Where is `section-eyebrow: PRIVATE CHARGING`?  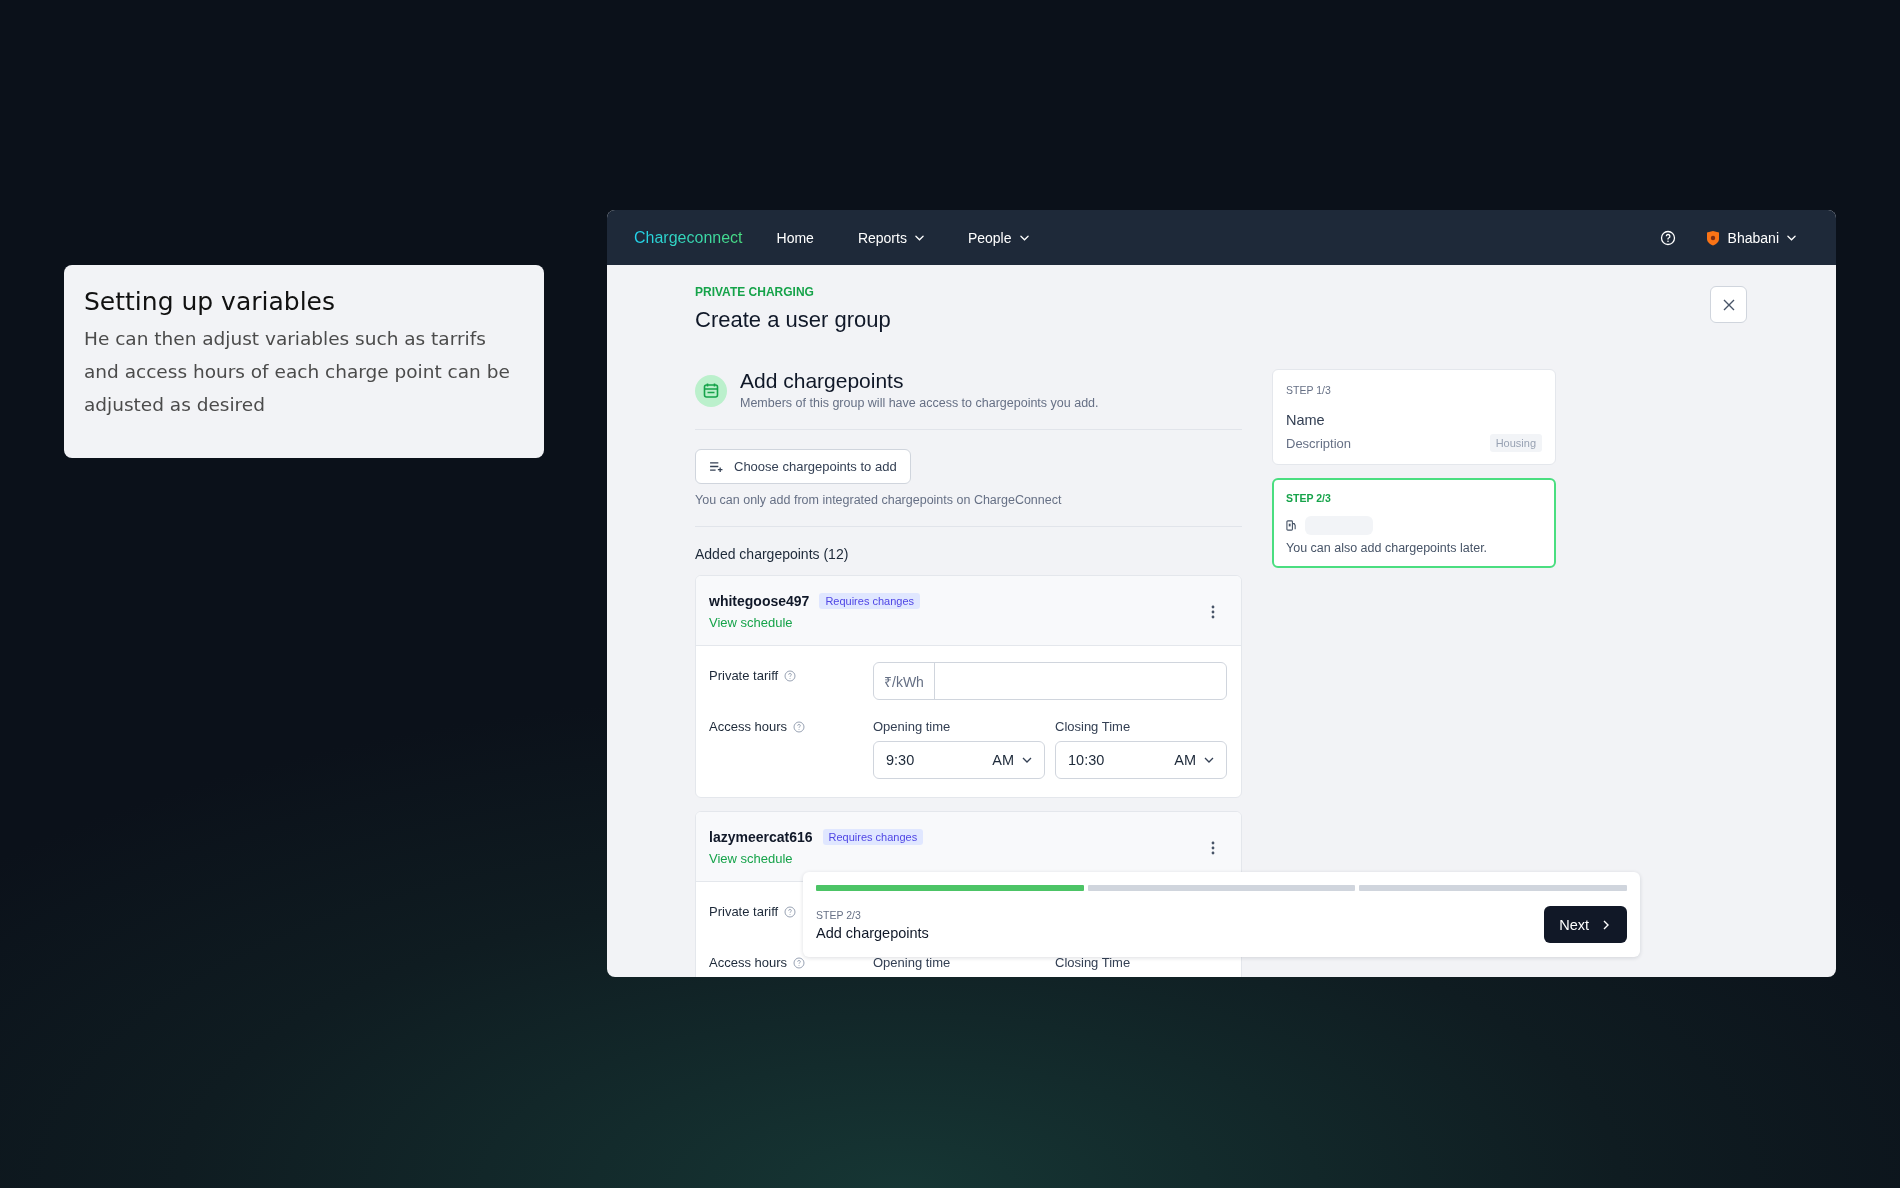
section-eyebrow: PRIVATE CHARGING is located at coordinates (755, 292).